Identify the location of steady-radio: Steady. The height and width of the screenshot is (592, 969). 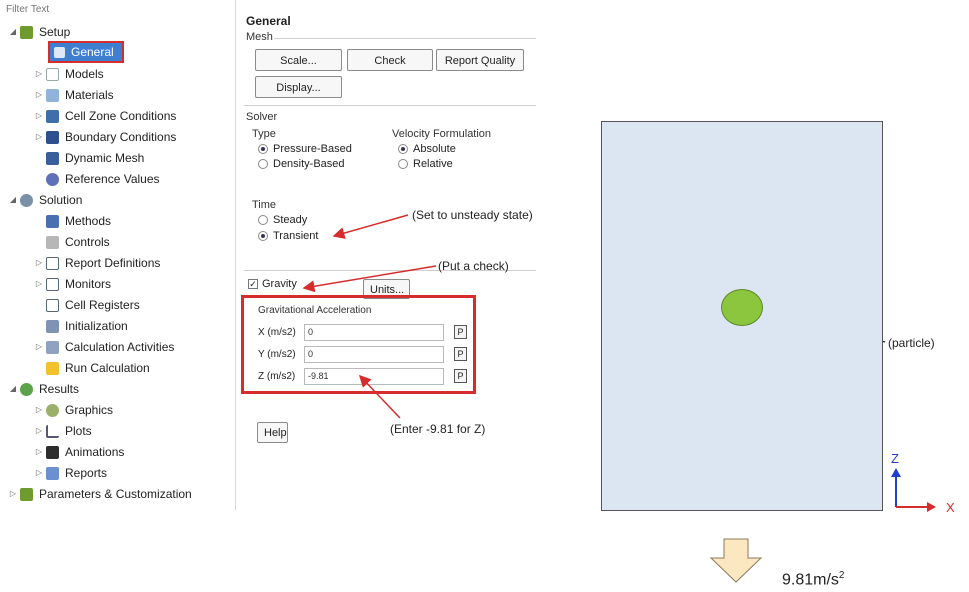
(282, 220).